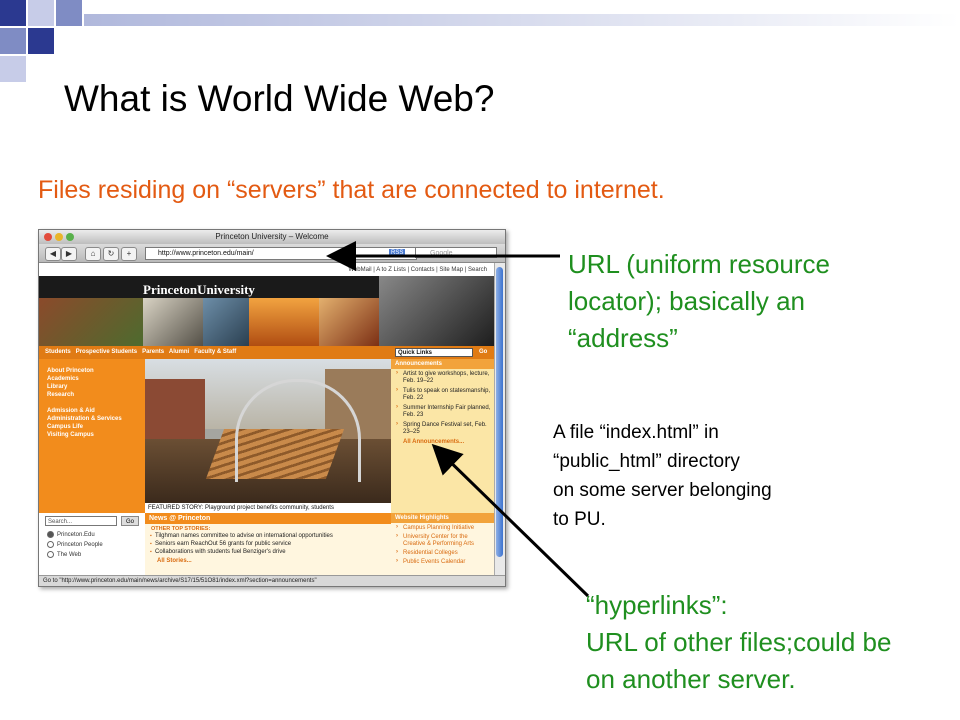  I want to click on hyperlinks-note-line: “hyperlinks”:, so click(657, 605).